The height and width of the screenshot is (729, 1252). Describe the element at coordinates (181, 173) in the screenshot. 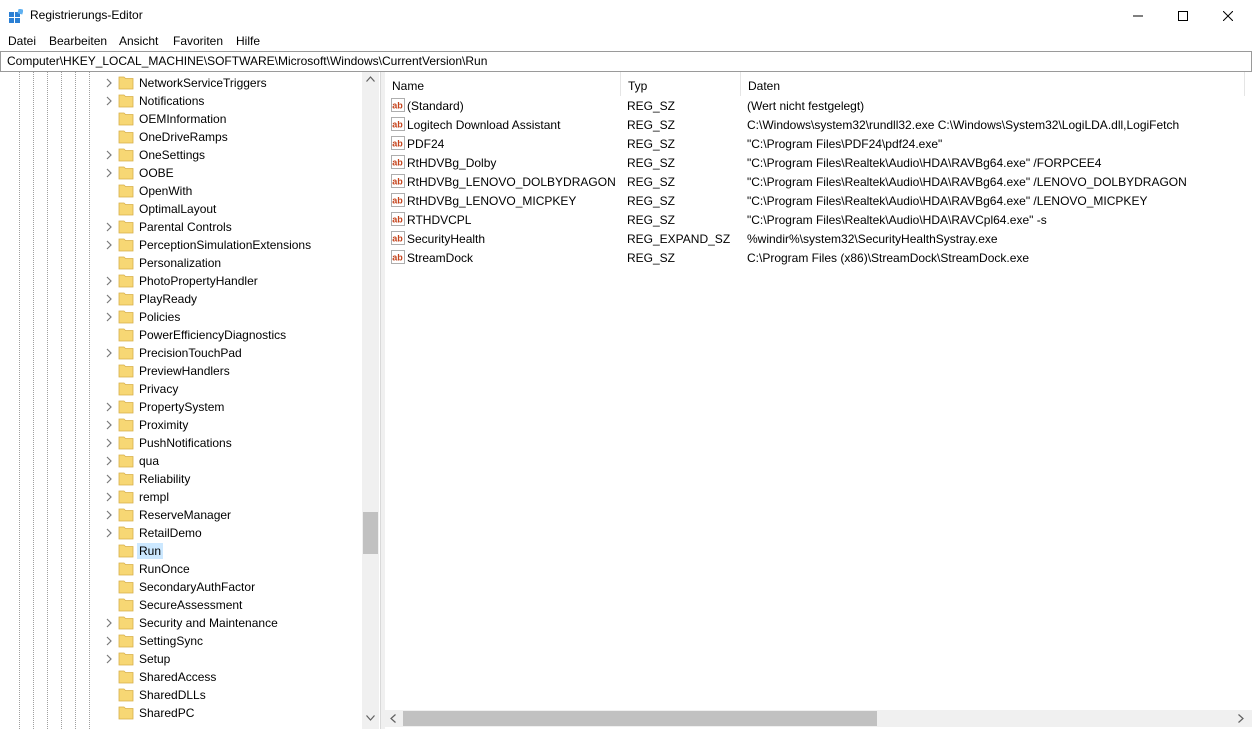

I see `tree-item: OOBE` at that location.